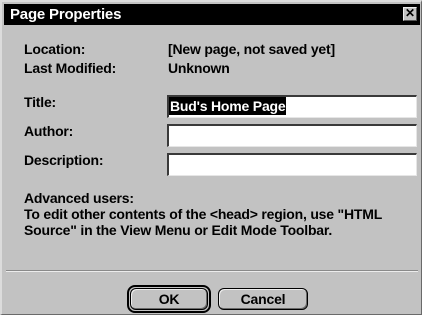  I want to click on last-modified-label: Last Modified:, so click(70, 68).